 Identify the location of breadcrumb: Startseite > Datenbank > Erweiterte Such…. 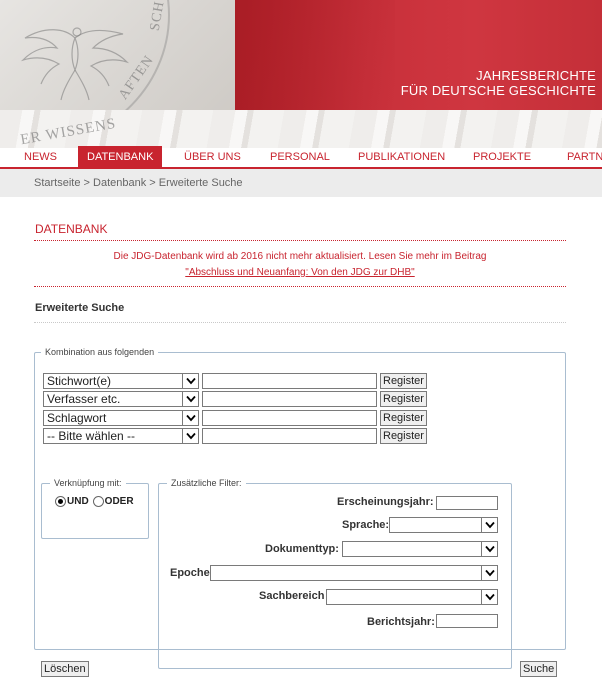
(301, 183).